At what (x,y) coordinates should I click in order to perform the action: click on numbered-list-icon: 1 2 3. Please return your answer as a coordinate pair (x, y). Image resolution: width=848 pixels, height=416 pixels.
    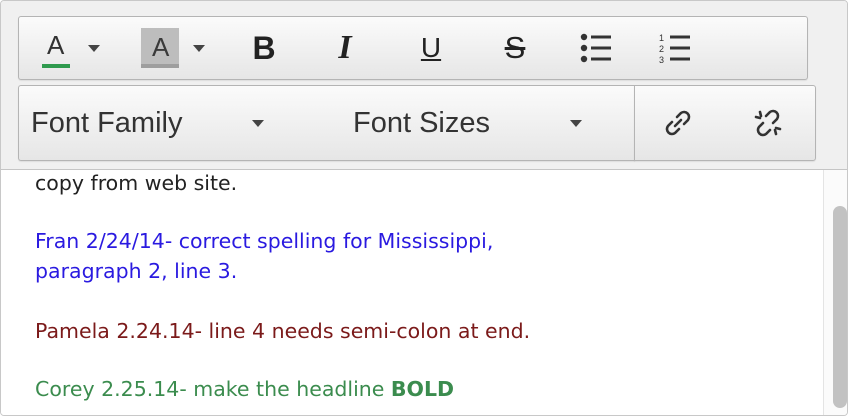
    Looking at the image, I should click on (674, 48).